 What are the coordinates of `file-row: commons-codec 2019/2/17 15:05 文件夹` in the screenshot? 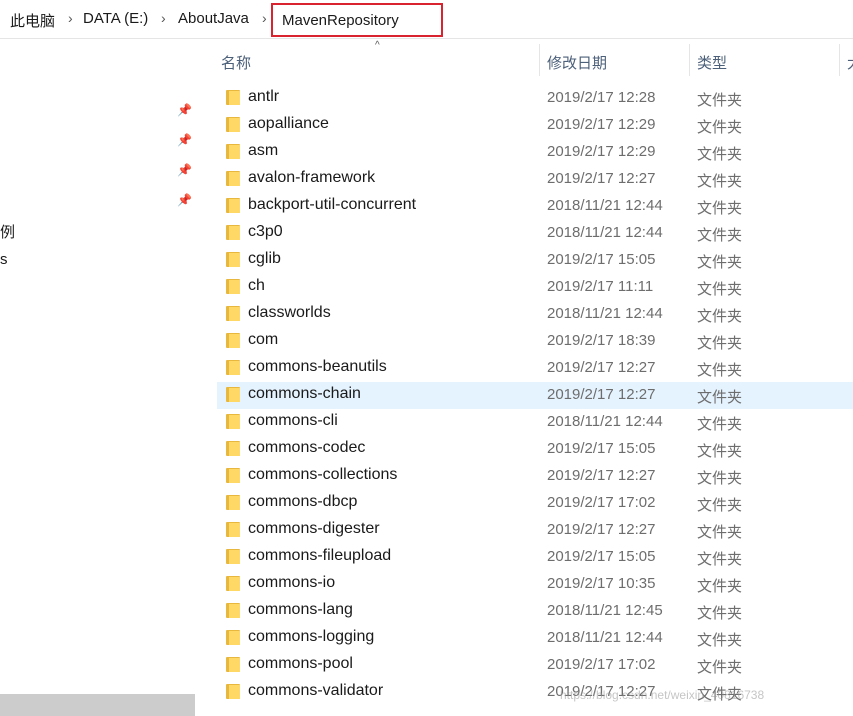 It's located at (535, 449).